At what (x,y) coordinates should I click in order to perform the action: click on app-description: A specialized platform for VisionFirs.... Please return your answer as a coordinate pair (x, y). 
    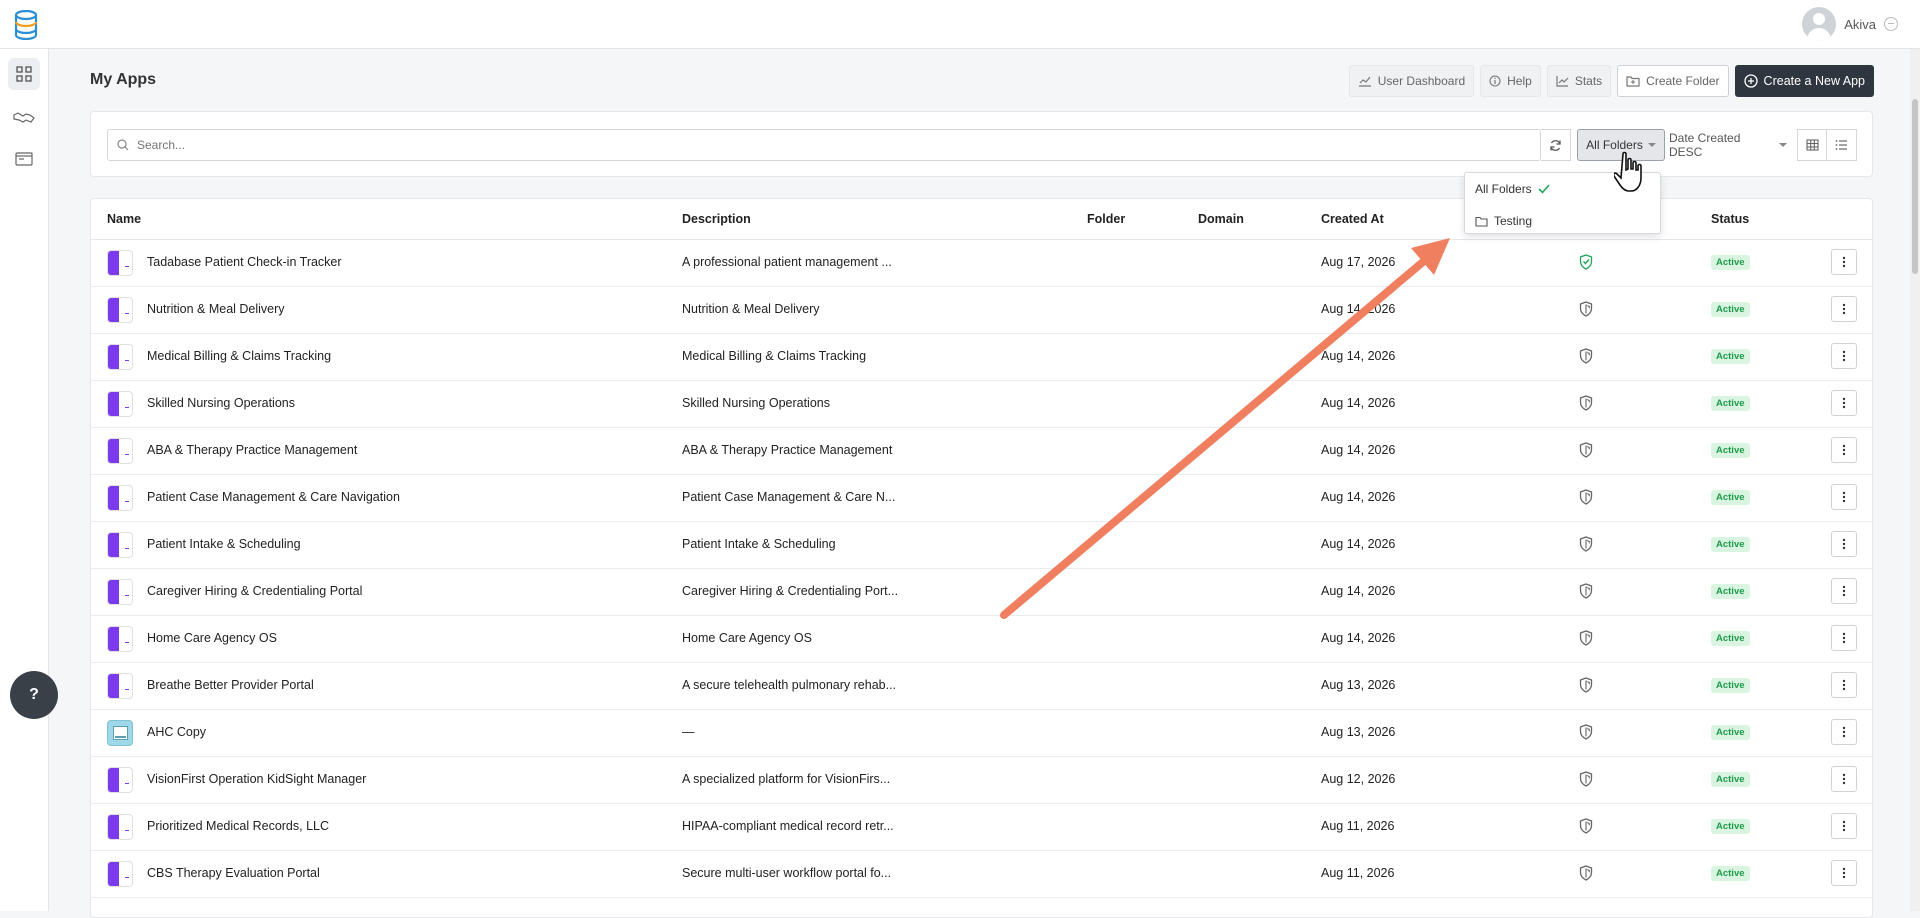
    Looking at the image, I should click on (786, 779).